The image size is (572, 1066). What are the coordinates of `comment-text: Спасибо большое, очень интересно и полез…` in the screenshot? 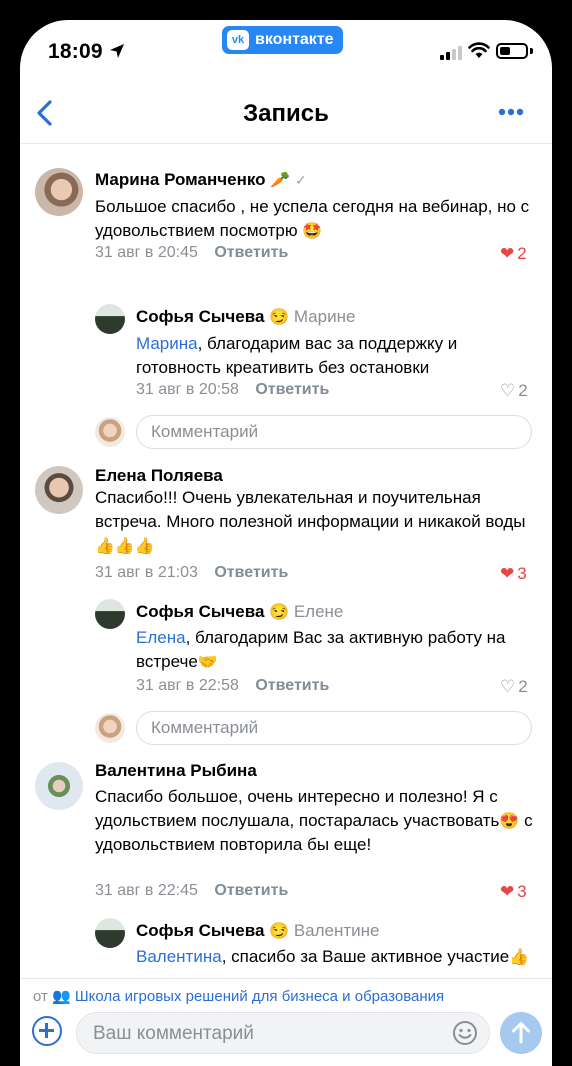 It's located at (314, 820).